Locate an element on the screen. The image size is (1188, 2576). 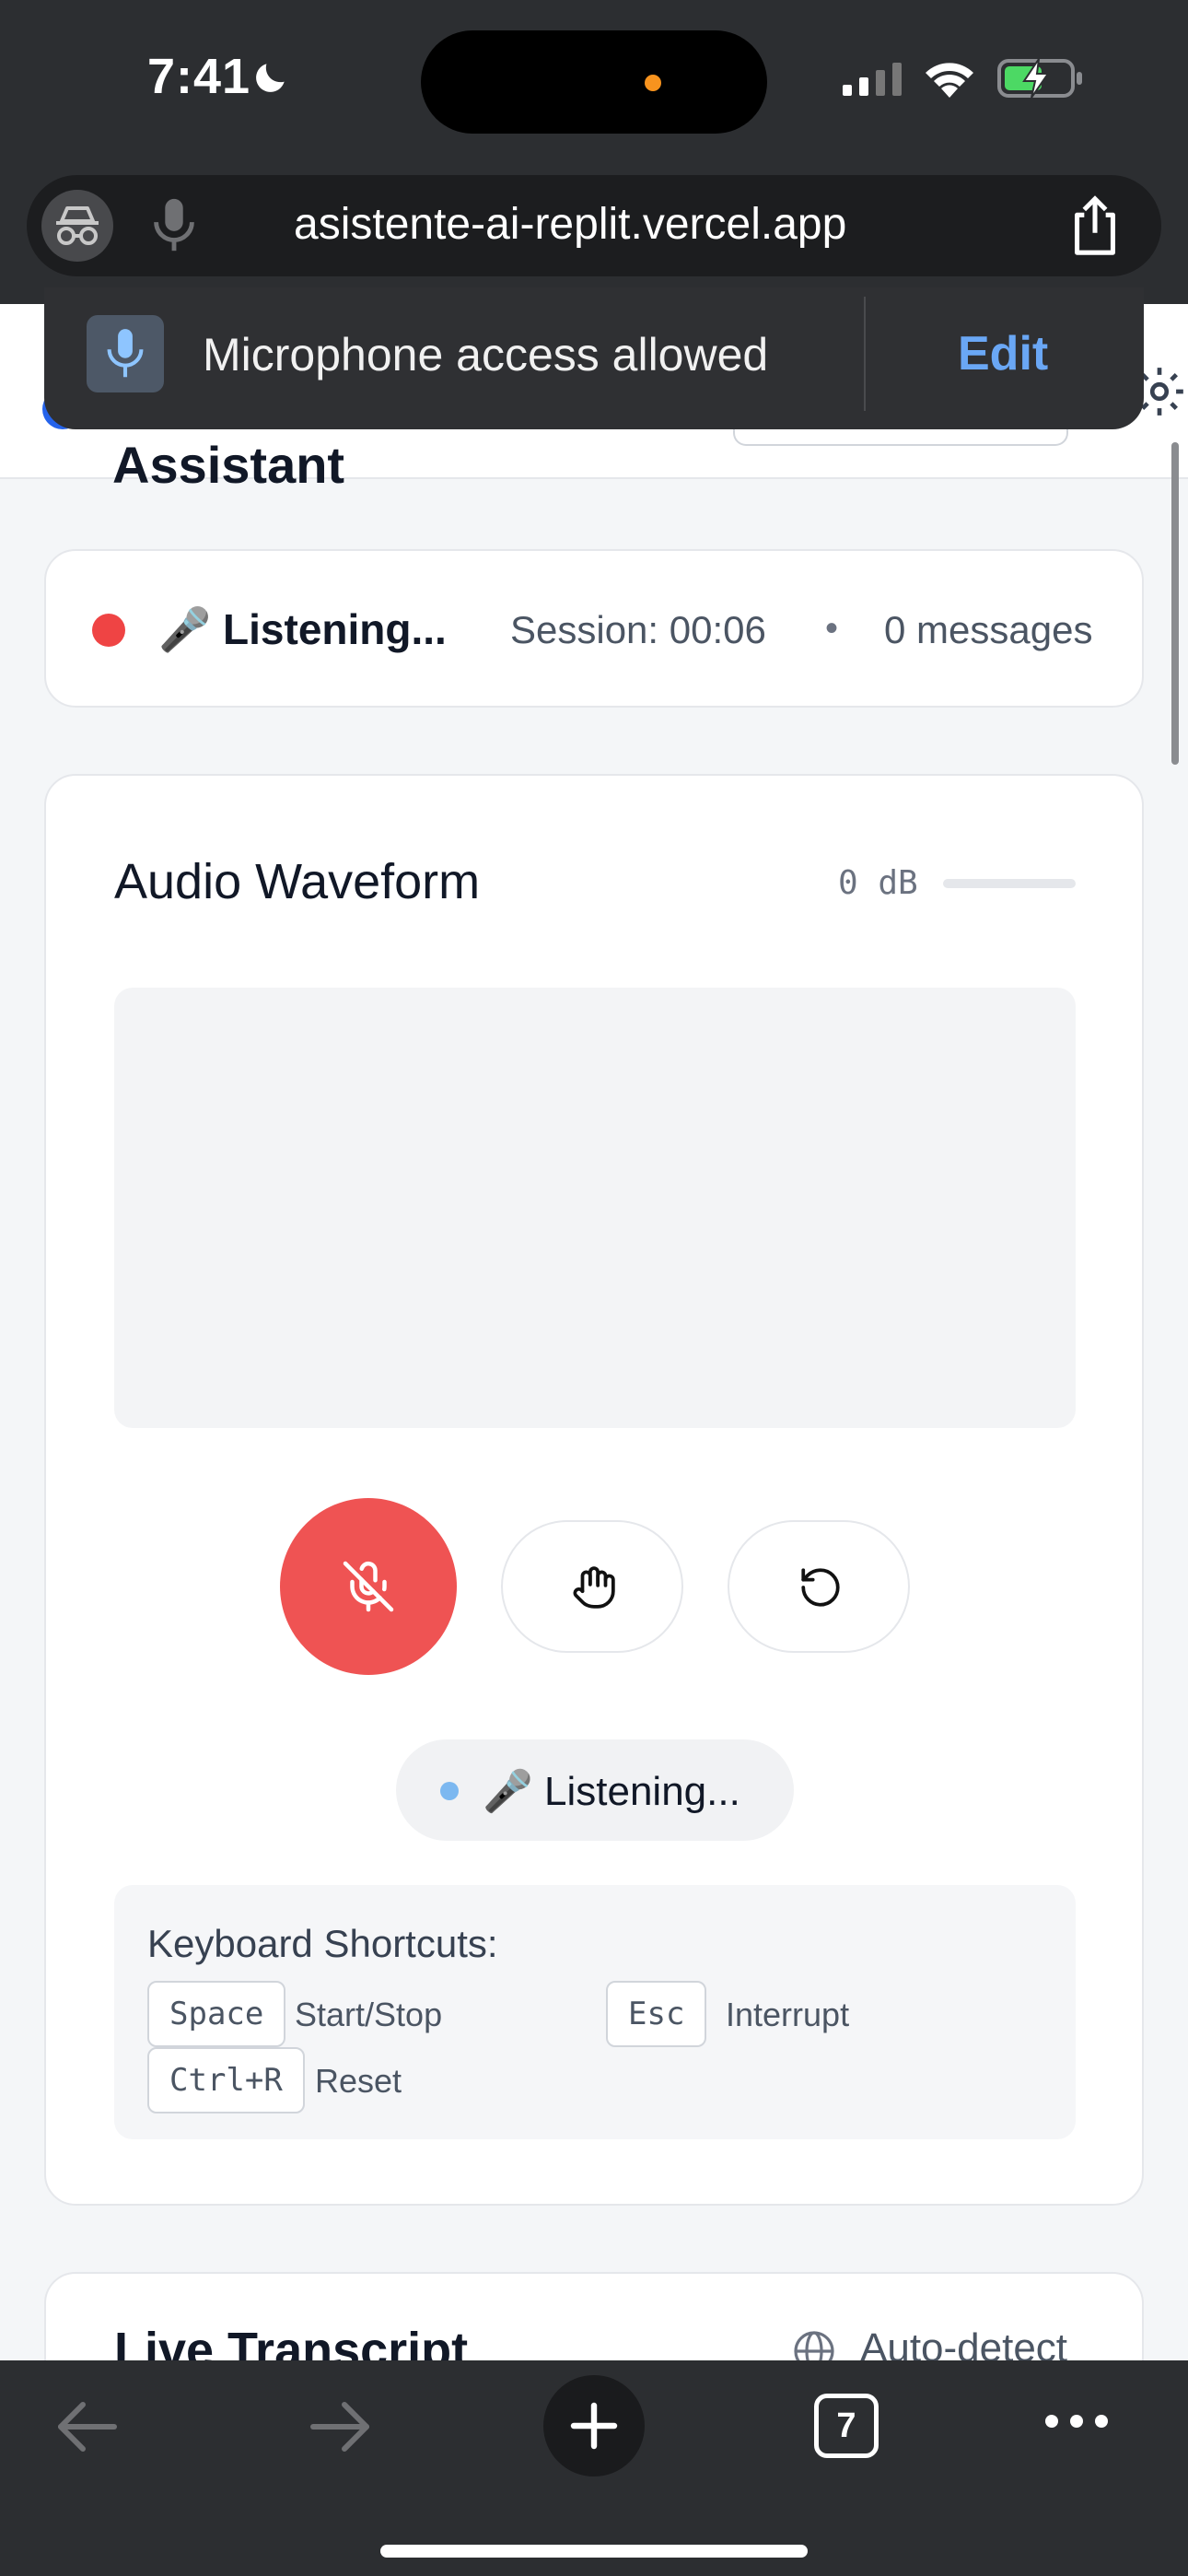
shortcut-key-ctrl-r: Ctrl+R is located at coordinates (226, 2080).